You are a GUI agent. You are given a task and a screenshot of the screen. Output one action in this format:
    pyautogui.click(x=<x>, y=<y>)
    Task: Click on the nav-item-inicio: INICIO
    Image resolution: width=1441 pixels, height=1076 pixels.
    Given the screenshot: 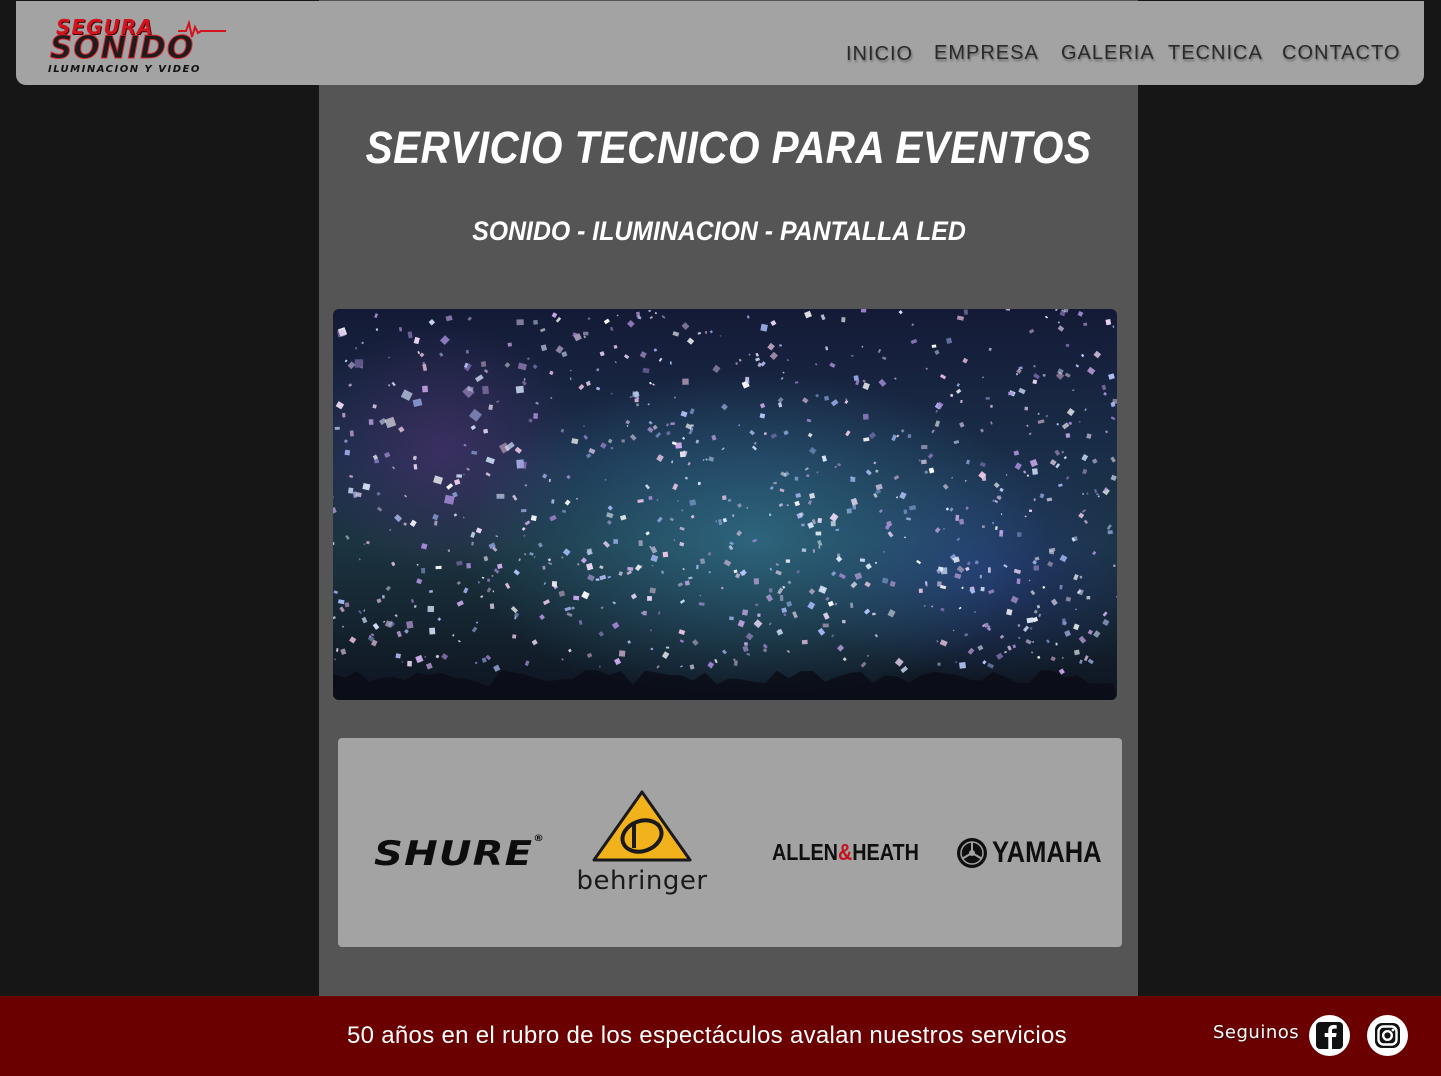 What is the action you would take?
    pyautogui.click(x=879, y=54)
    